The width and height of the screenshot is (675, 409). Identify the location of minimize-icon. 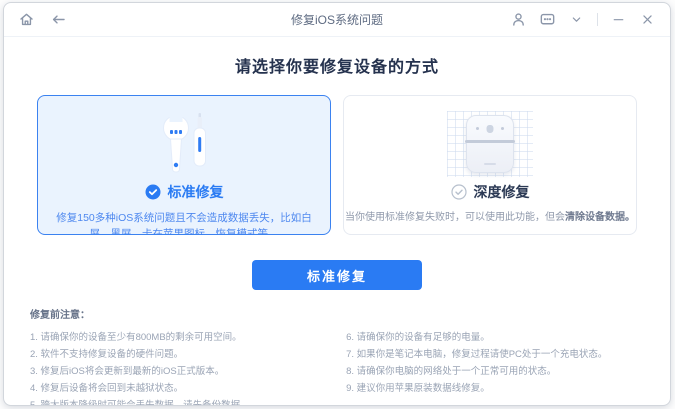
(618, 19).